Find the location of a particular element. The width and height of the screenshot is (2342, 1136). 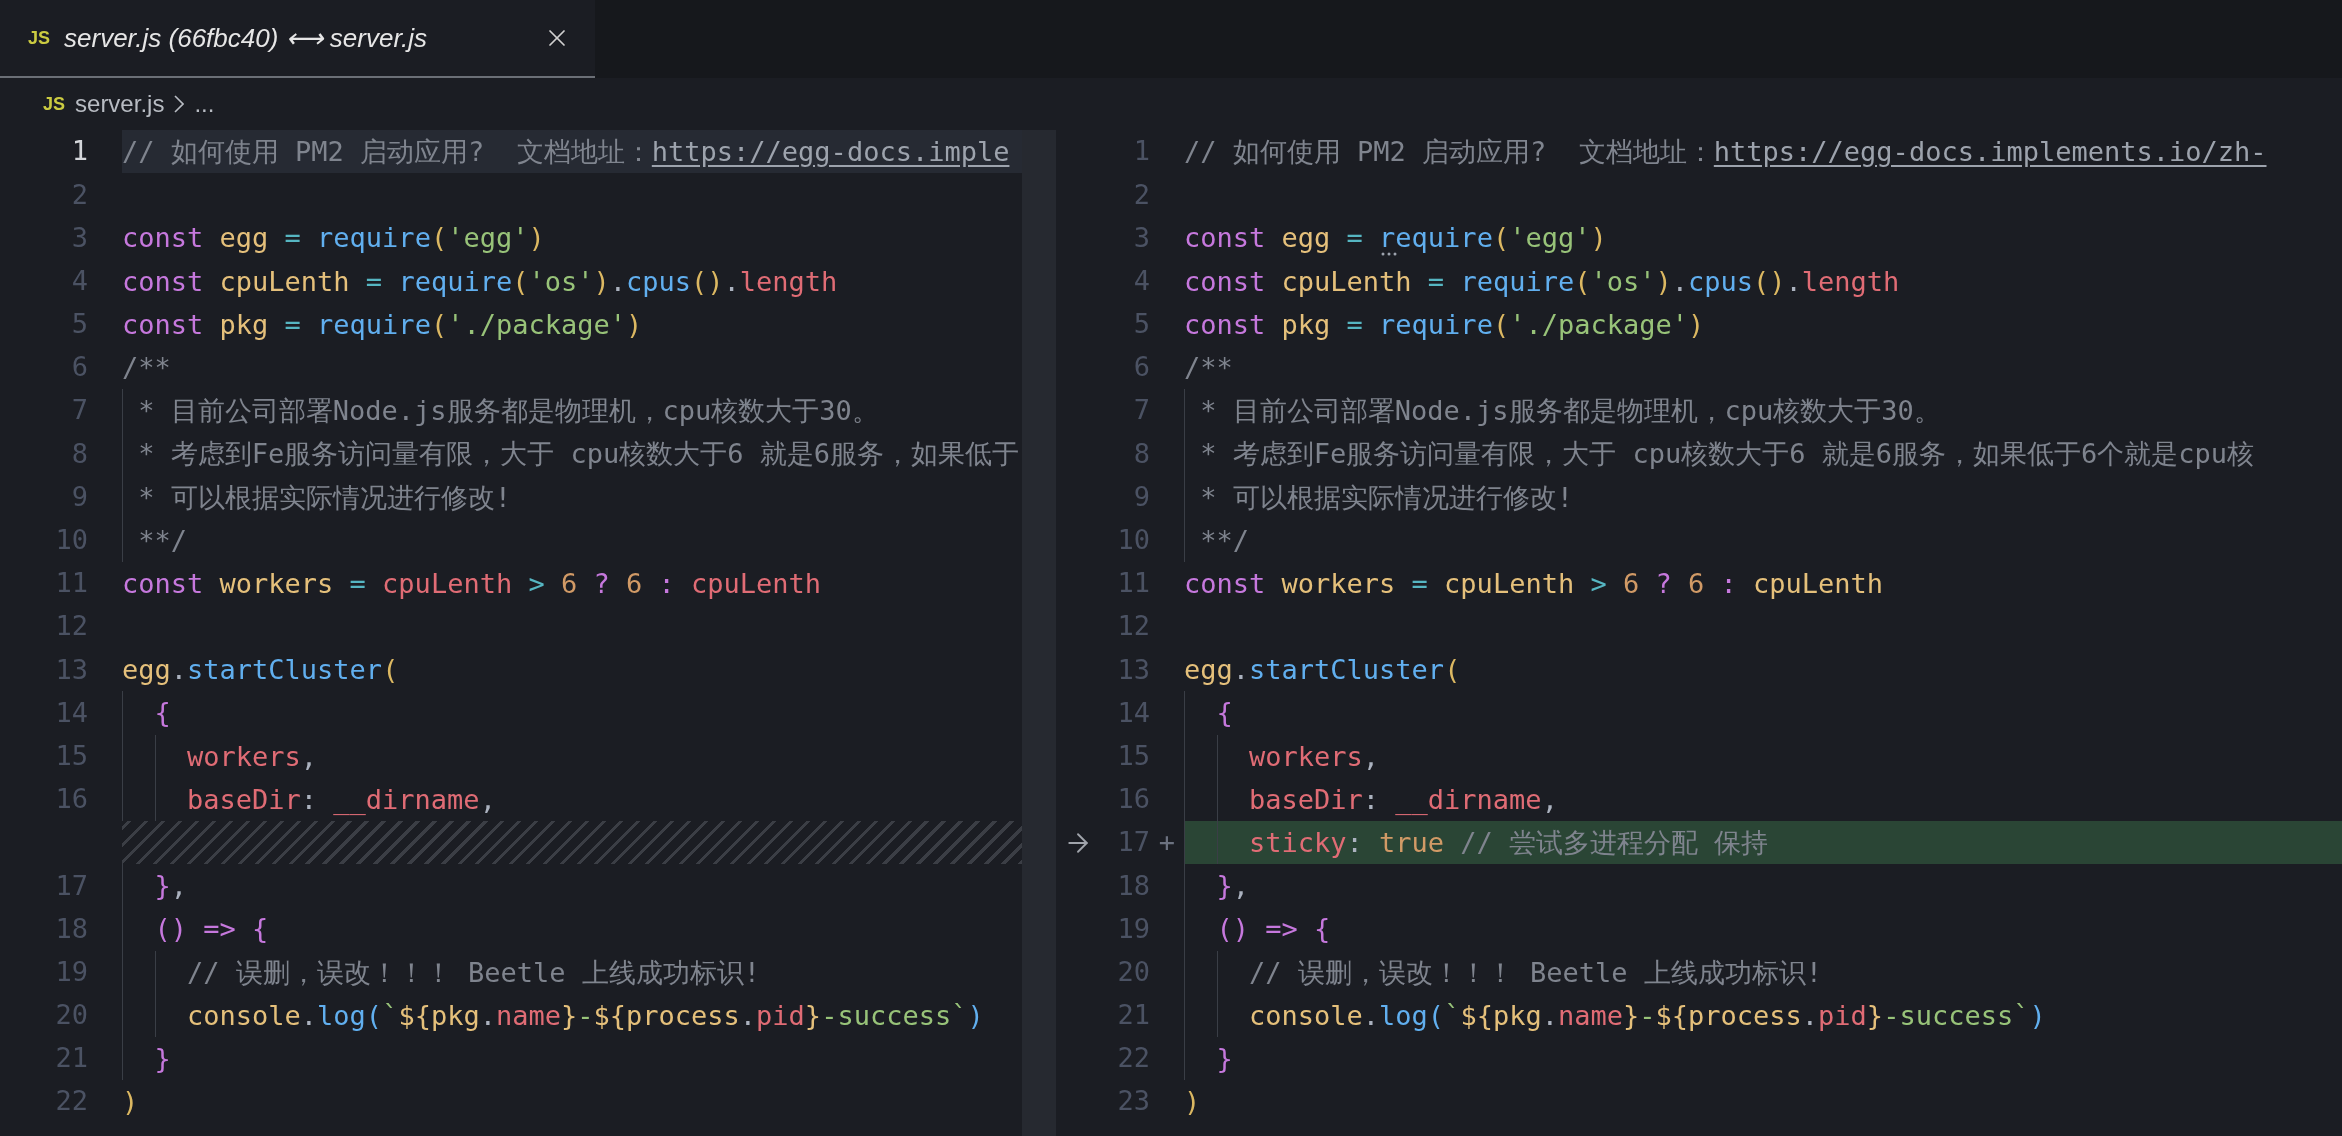

line-number: 23 is located at coordinates (1133, 1101).